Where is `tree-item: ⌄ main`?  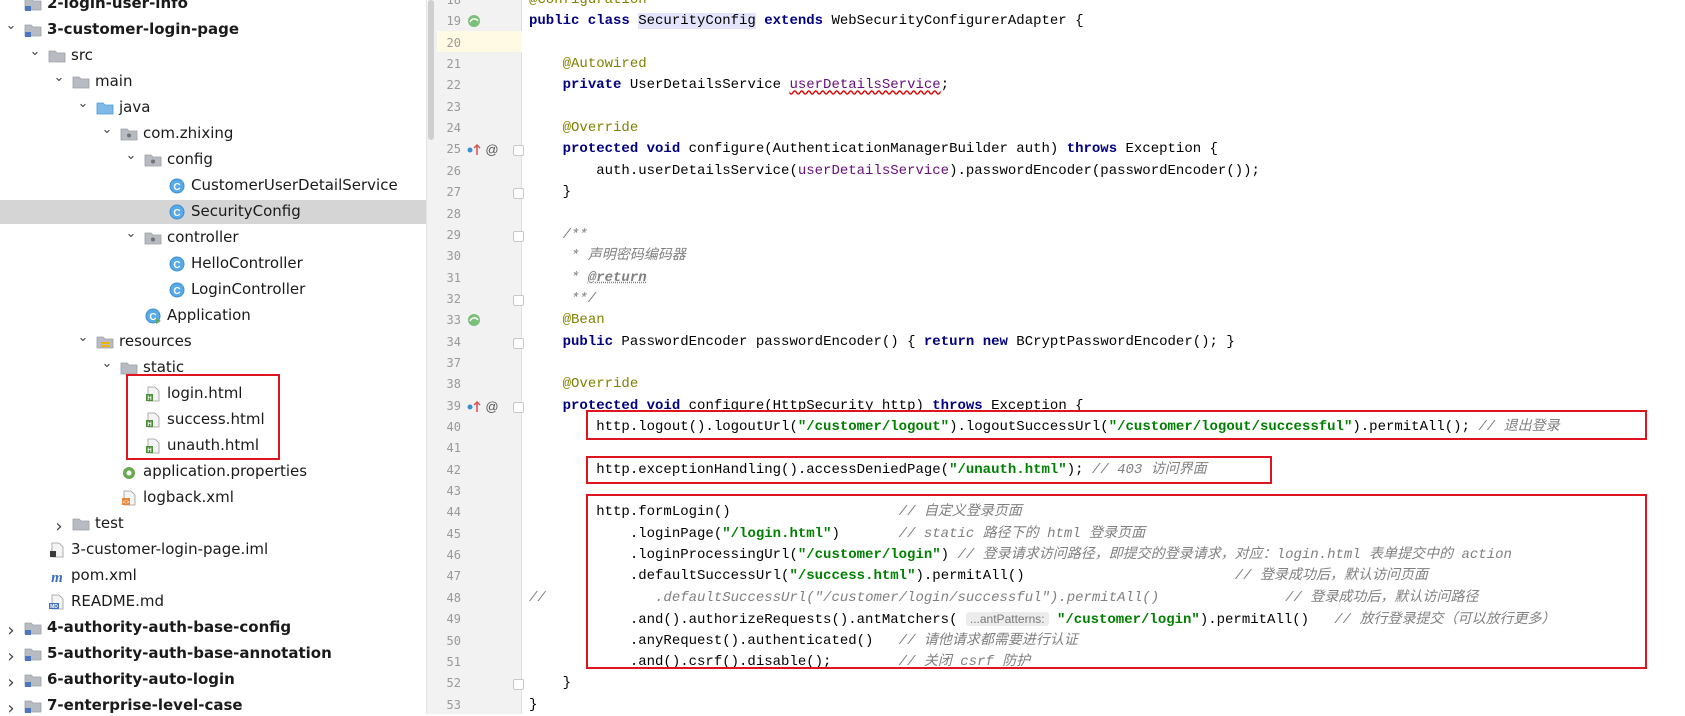
tree-item: ⌄ main is located at coordinates (218, 82).